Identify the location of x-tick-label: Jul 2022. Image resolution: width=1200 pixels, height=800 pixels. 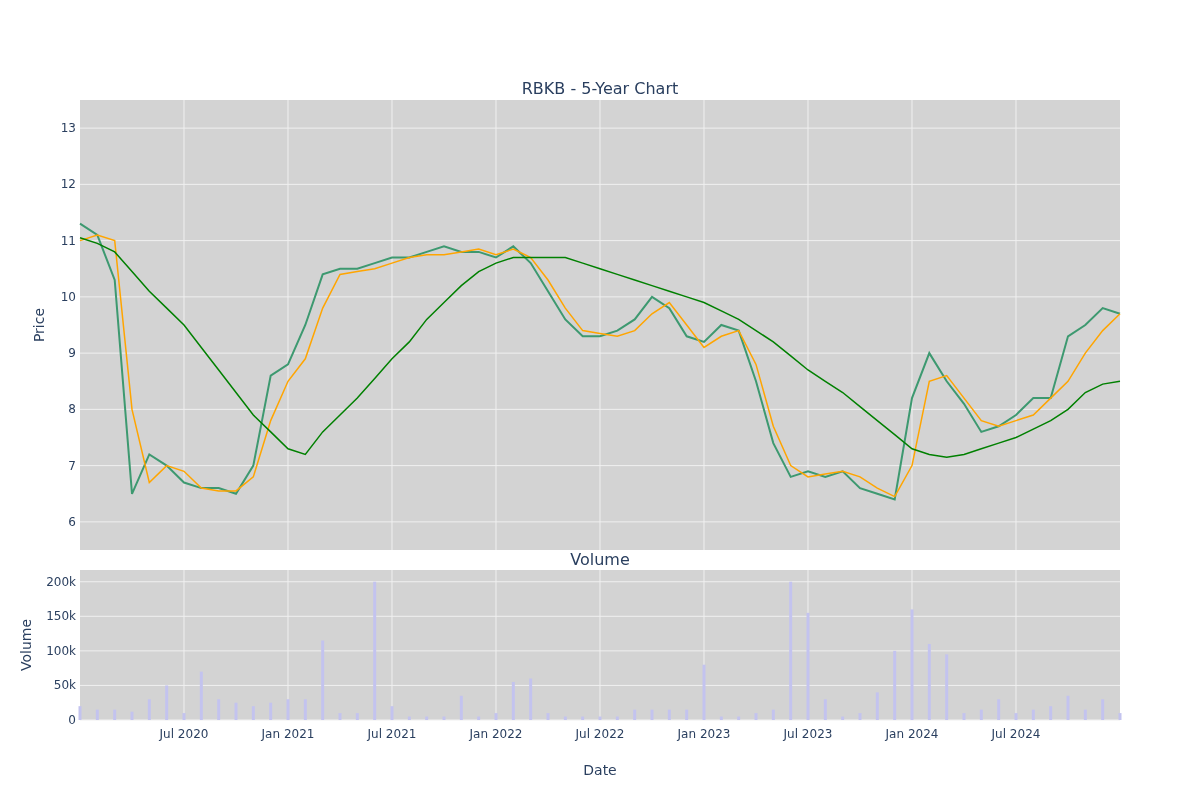
(600, 734).